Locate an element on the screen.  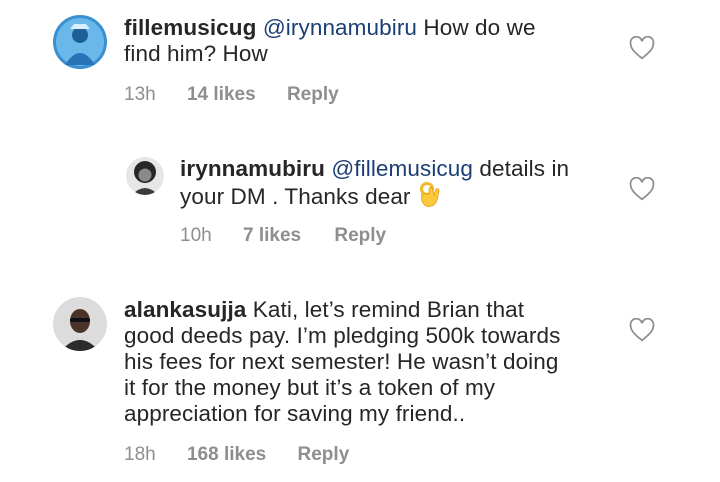
comment-mention: @irynnamubiru is located at coordinates (340, 27).